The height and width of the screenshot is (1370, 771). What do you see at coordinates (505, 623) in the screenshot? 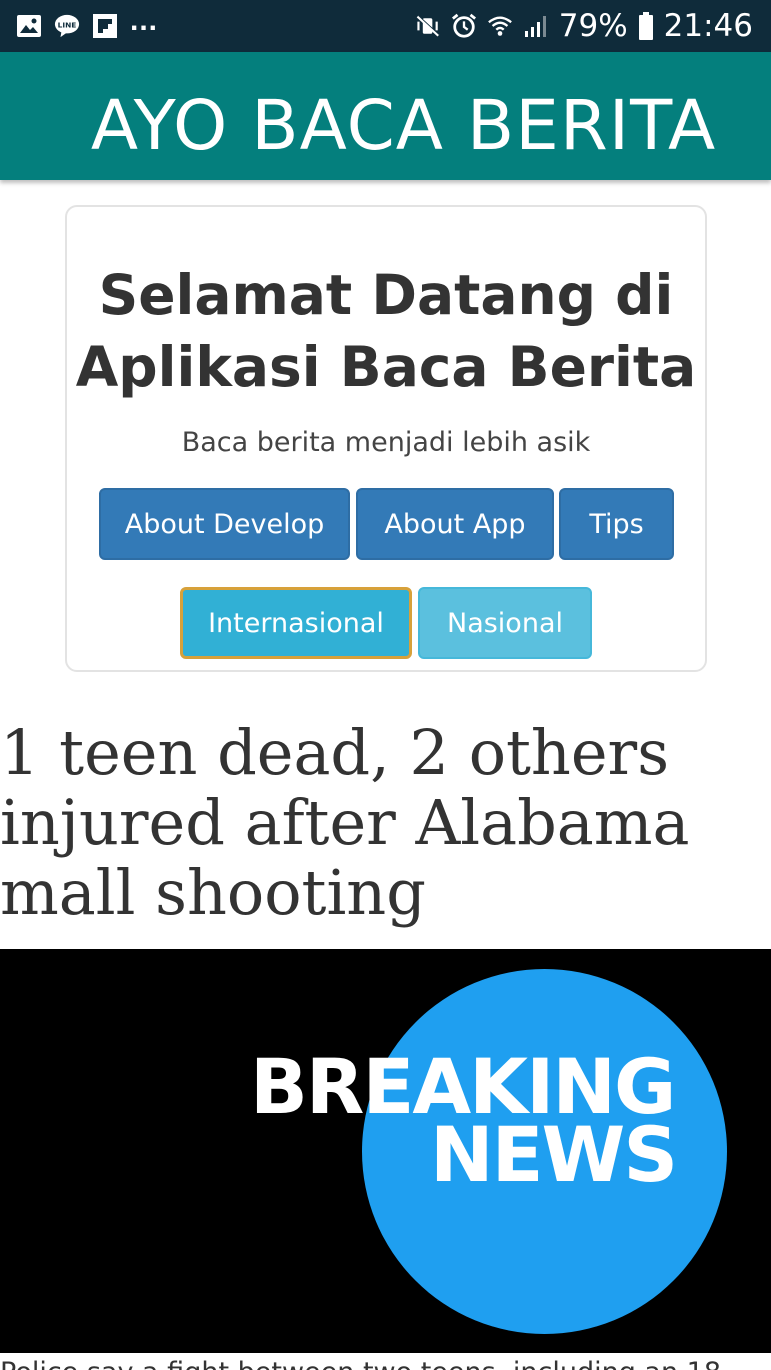
I see `nasional-button: Nasional` at bounding box center [505, 623].